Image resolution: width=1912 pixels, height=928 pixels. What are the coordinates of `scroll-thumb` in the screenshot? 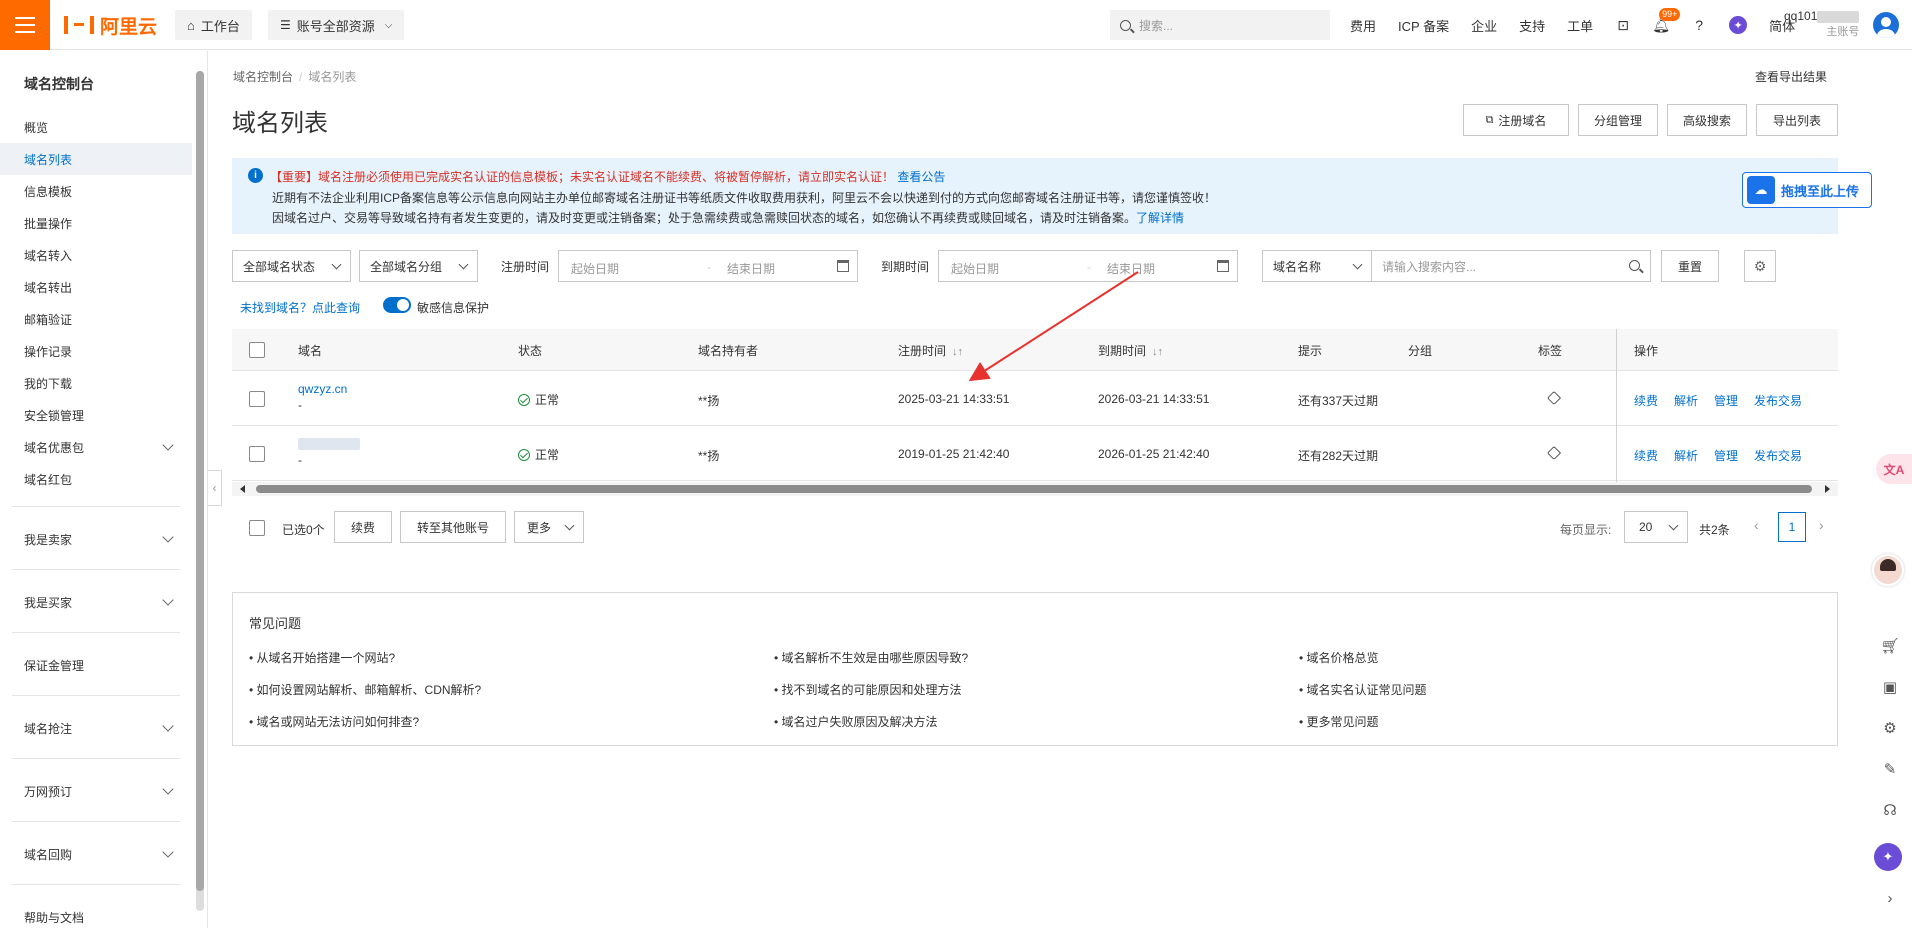 It's located at (1034, 489).